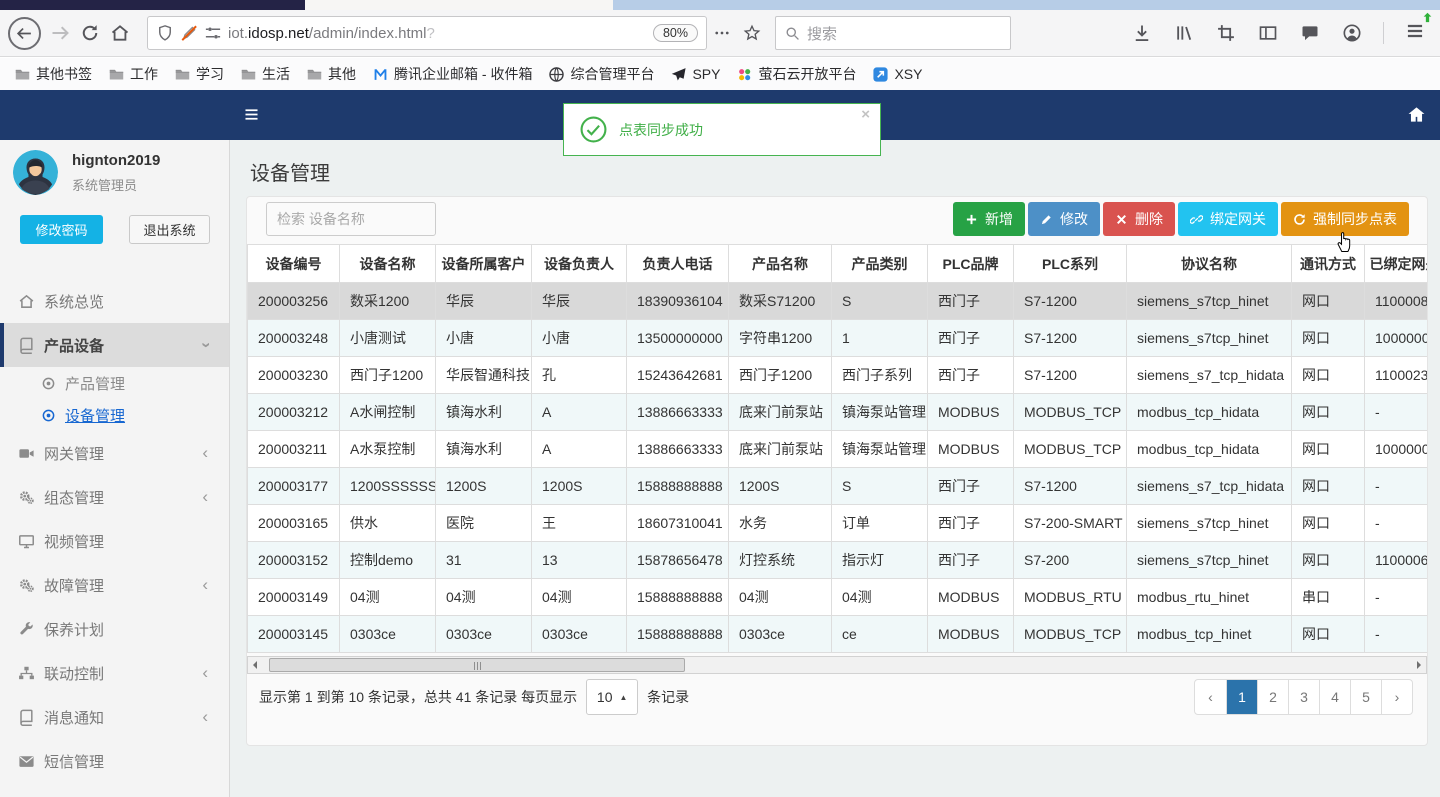 The width and height of the screenshot is (1440, 797). Describe the element at coordinates (483, 301) in the screenshot. I see `table-cell: 华辰` at that location.